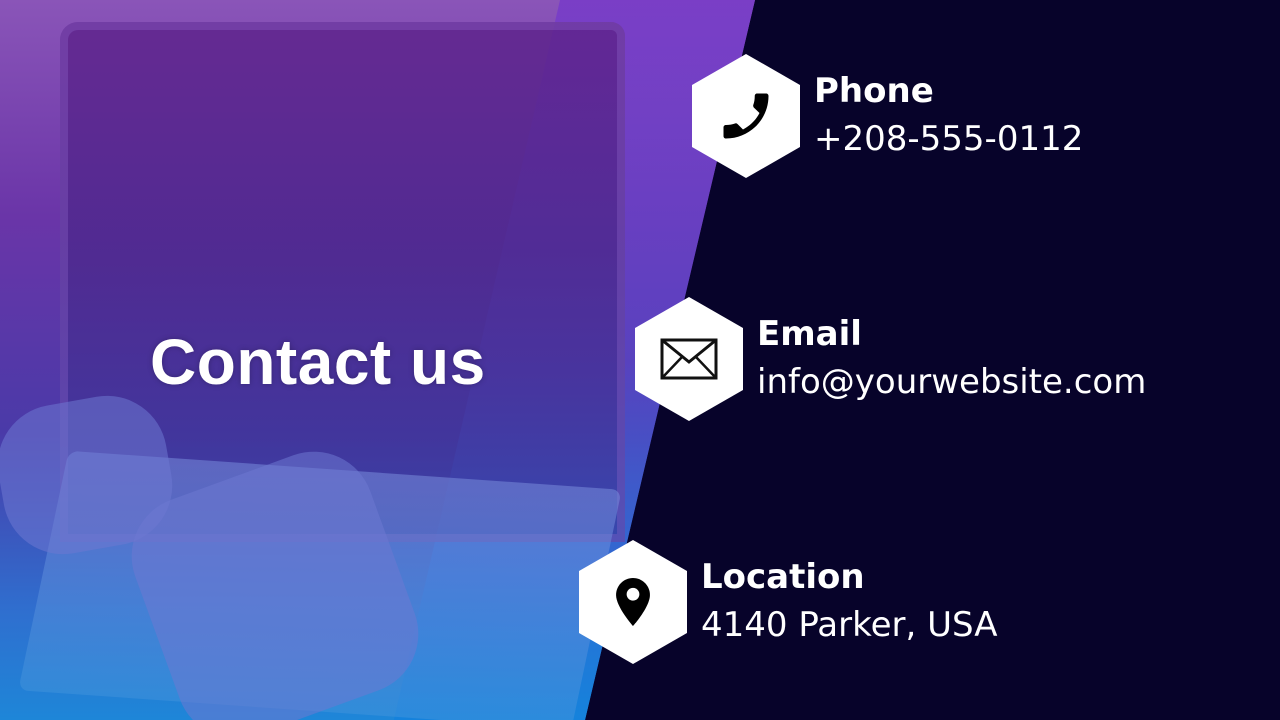  I want to click on mail-icon, so click(689, 359).